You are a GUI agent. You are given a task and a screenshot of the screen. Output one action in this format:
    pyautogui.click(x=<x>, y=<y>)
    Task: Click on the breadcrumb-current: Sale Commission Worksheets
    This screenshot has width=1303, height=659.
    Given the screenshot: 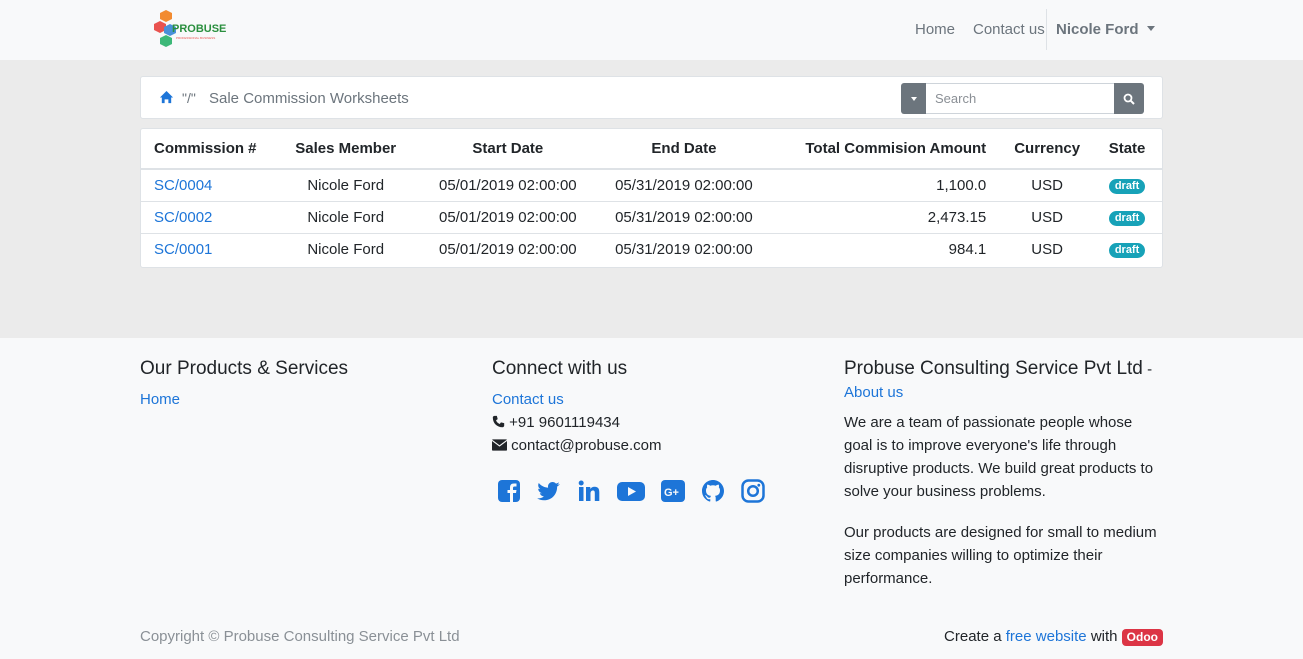 What is the action you would take?
    pyautogui.click(x=309, y=98)
    